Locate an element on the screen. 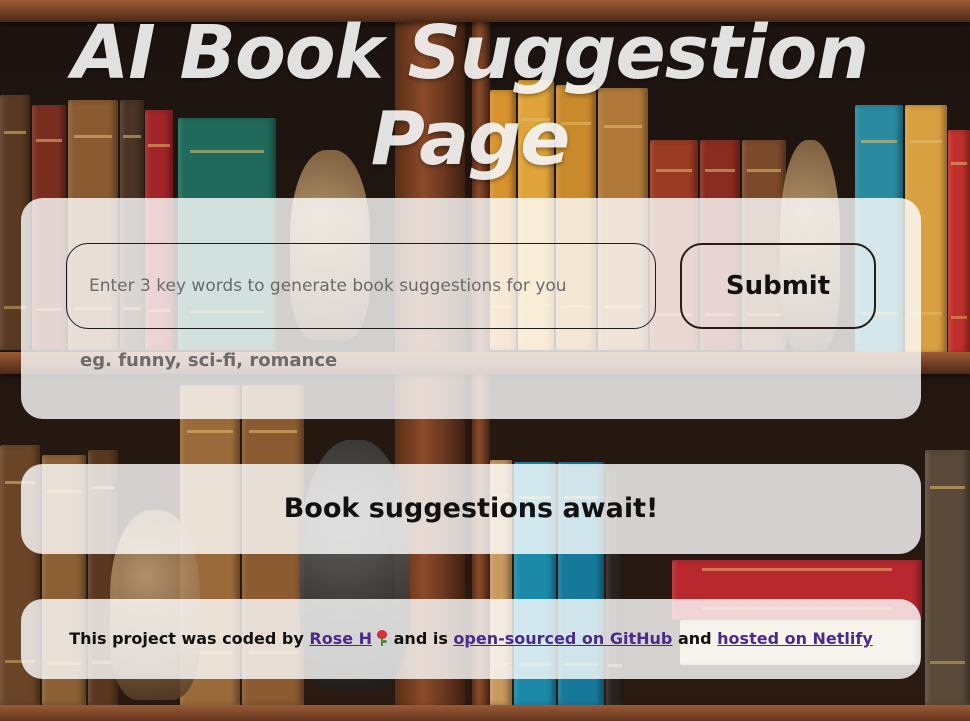  author-name: Rose H is located at coordinates (341, 638).